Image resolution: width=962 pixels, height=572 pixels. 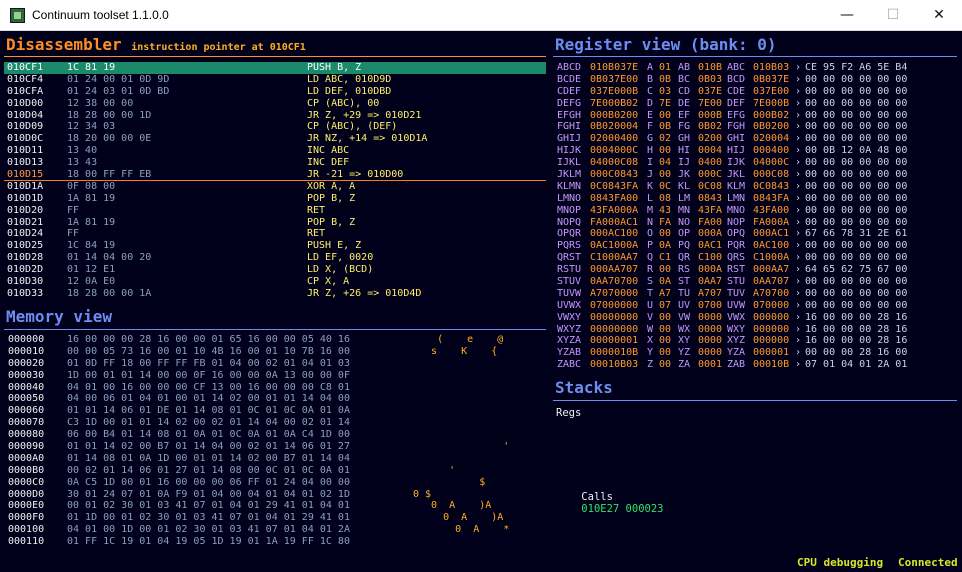 What do you see at coordinates (64, 44) in the screenshot?
I see `disassembler-title: Disassembler` at bounding box center [64, 44].